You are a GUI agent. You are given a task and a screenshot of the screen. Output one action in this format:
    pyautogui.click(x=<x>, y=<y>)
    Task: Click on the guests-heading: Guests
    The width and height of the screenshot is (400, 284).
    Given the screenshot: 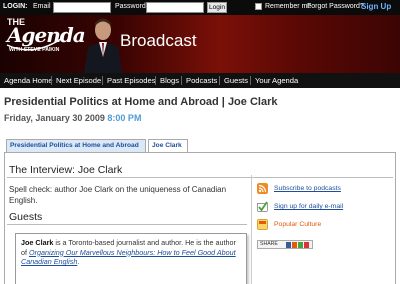 What is the action you would take?
    pyautogui.click(x=26, y=217)
    